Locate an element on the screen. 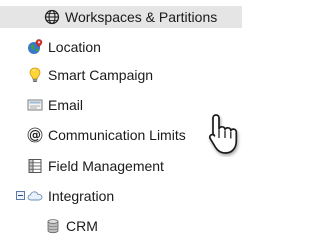 The image size is (320, 245). tree-item-label: Integration is located at coordinates (81, 196).